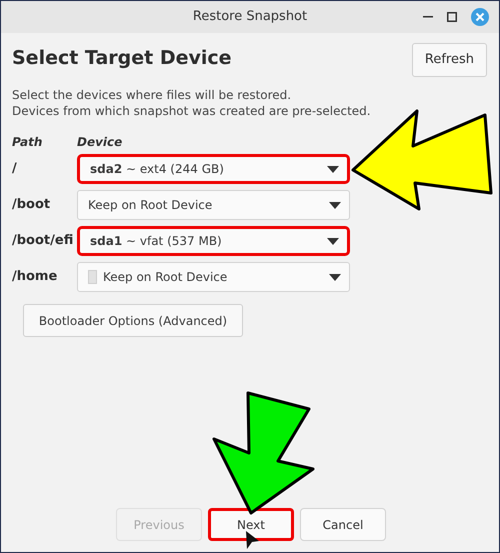 This screenshot has width=500, height=553. I want to click on path-label: /, so click(15, 169).